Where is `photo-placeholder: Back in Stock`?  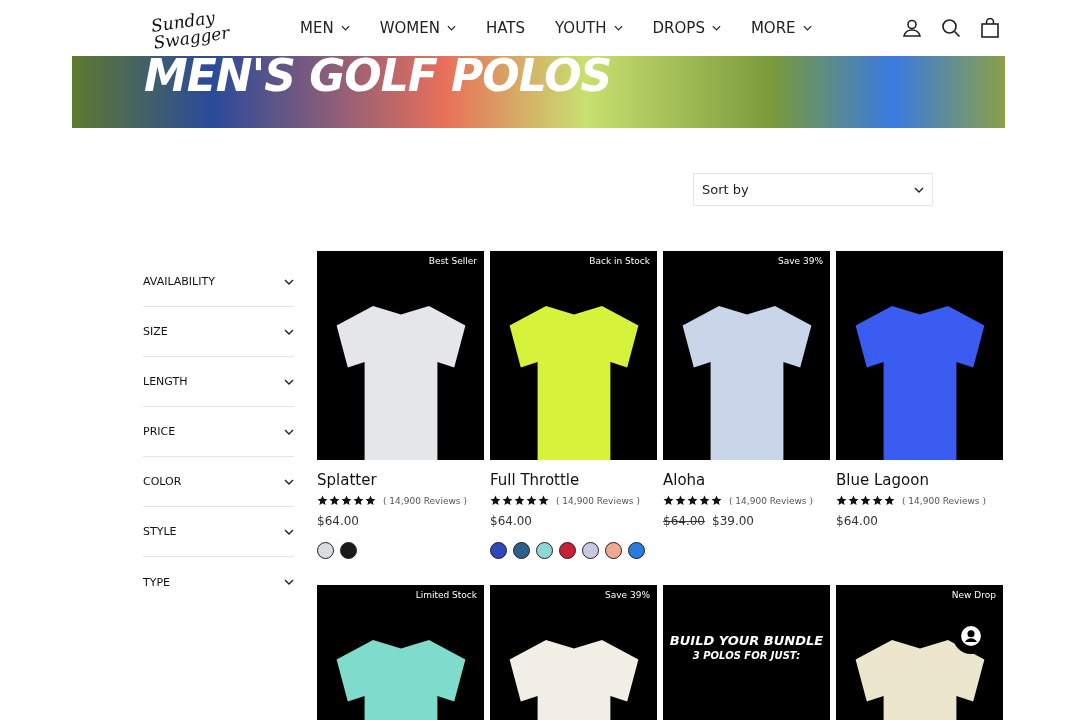
photo-placeholder: Back in Stock is located at coordinates (573, 355).